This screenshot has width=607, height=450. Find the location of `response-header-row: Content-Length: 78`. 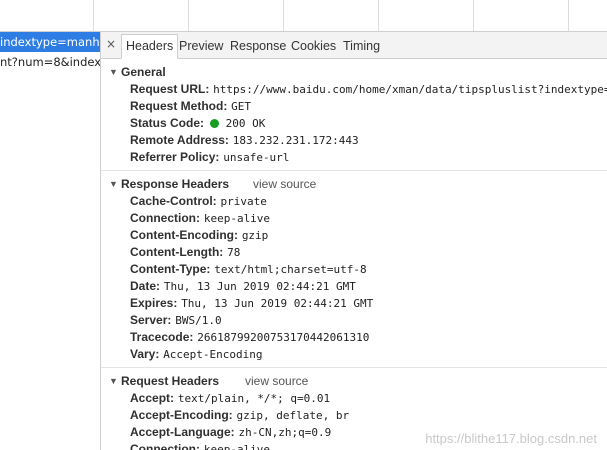

response-header-row: Content-Length: 78 is located at coordinates (354, 252).